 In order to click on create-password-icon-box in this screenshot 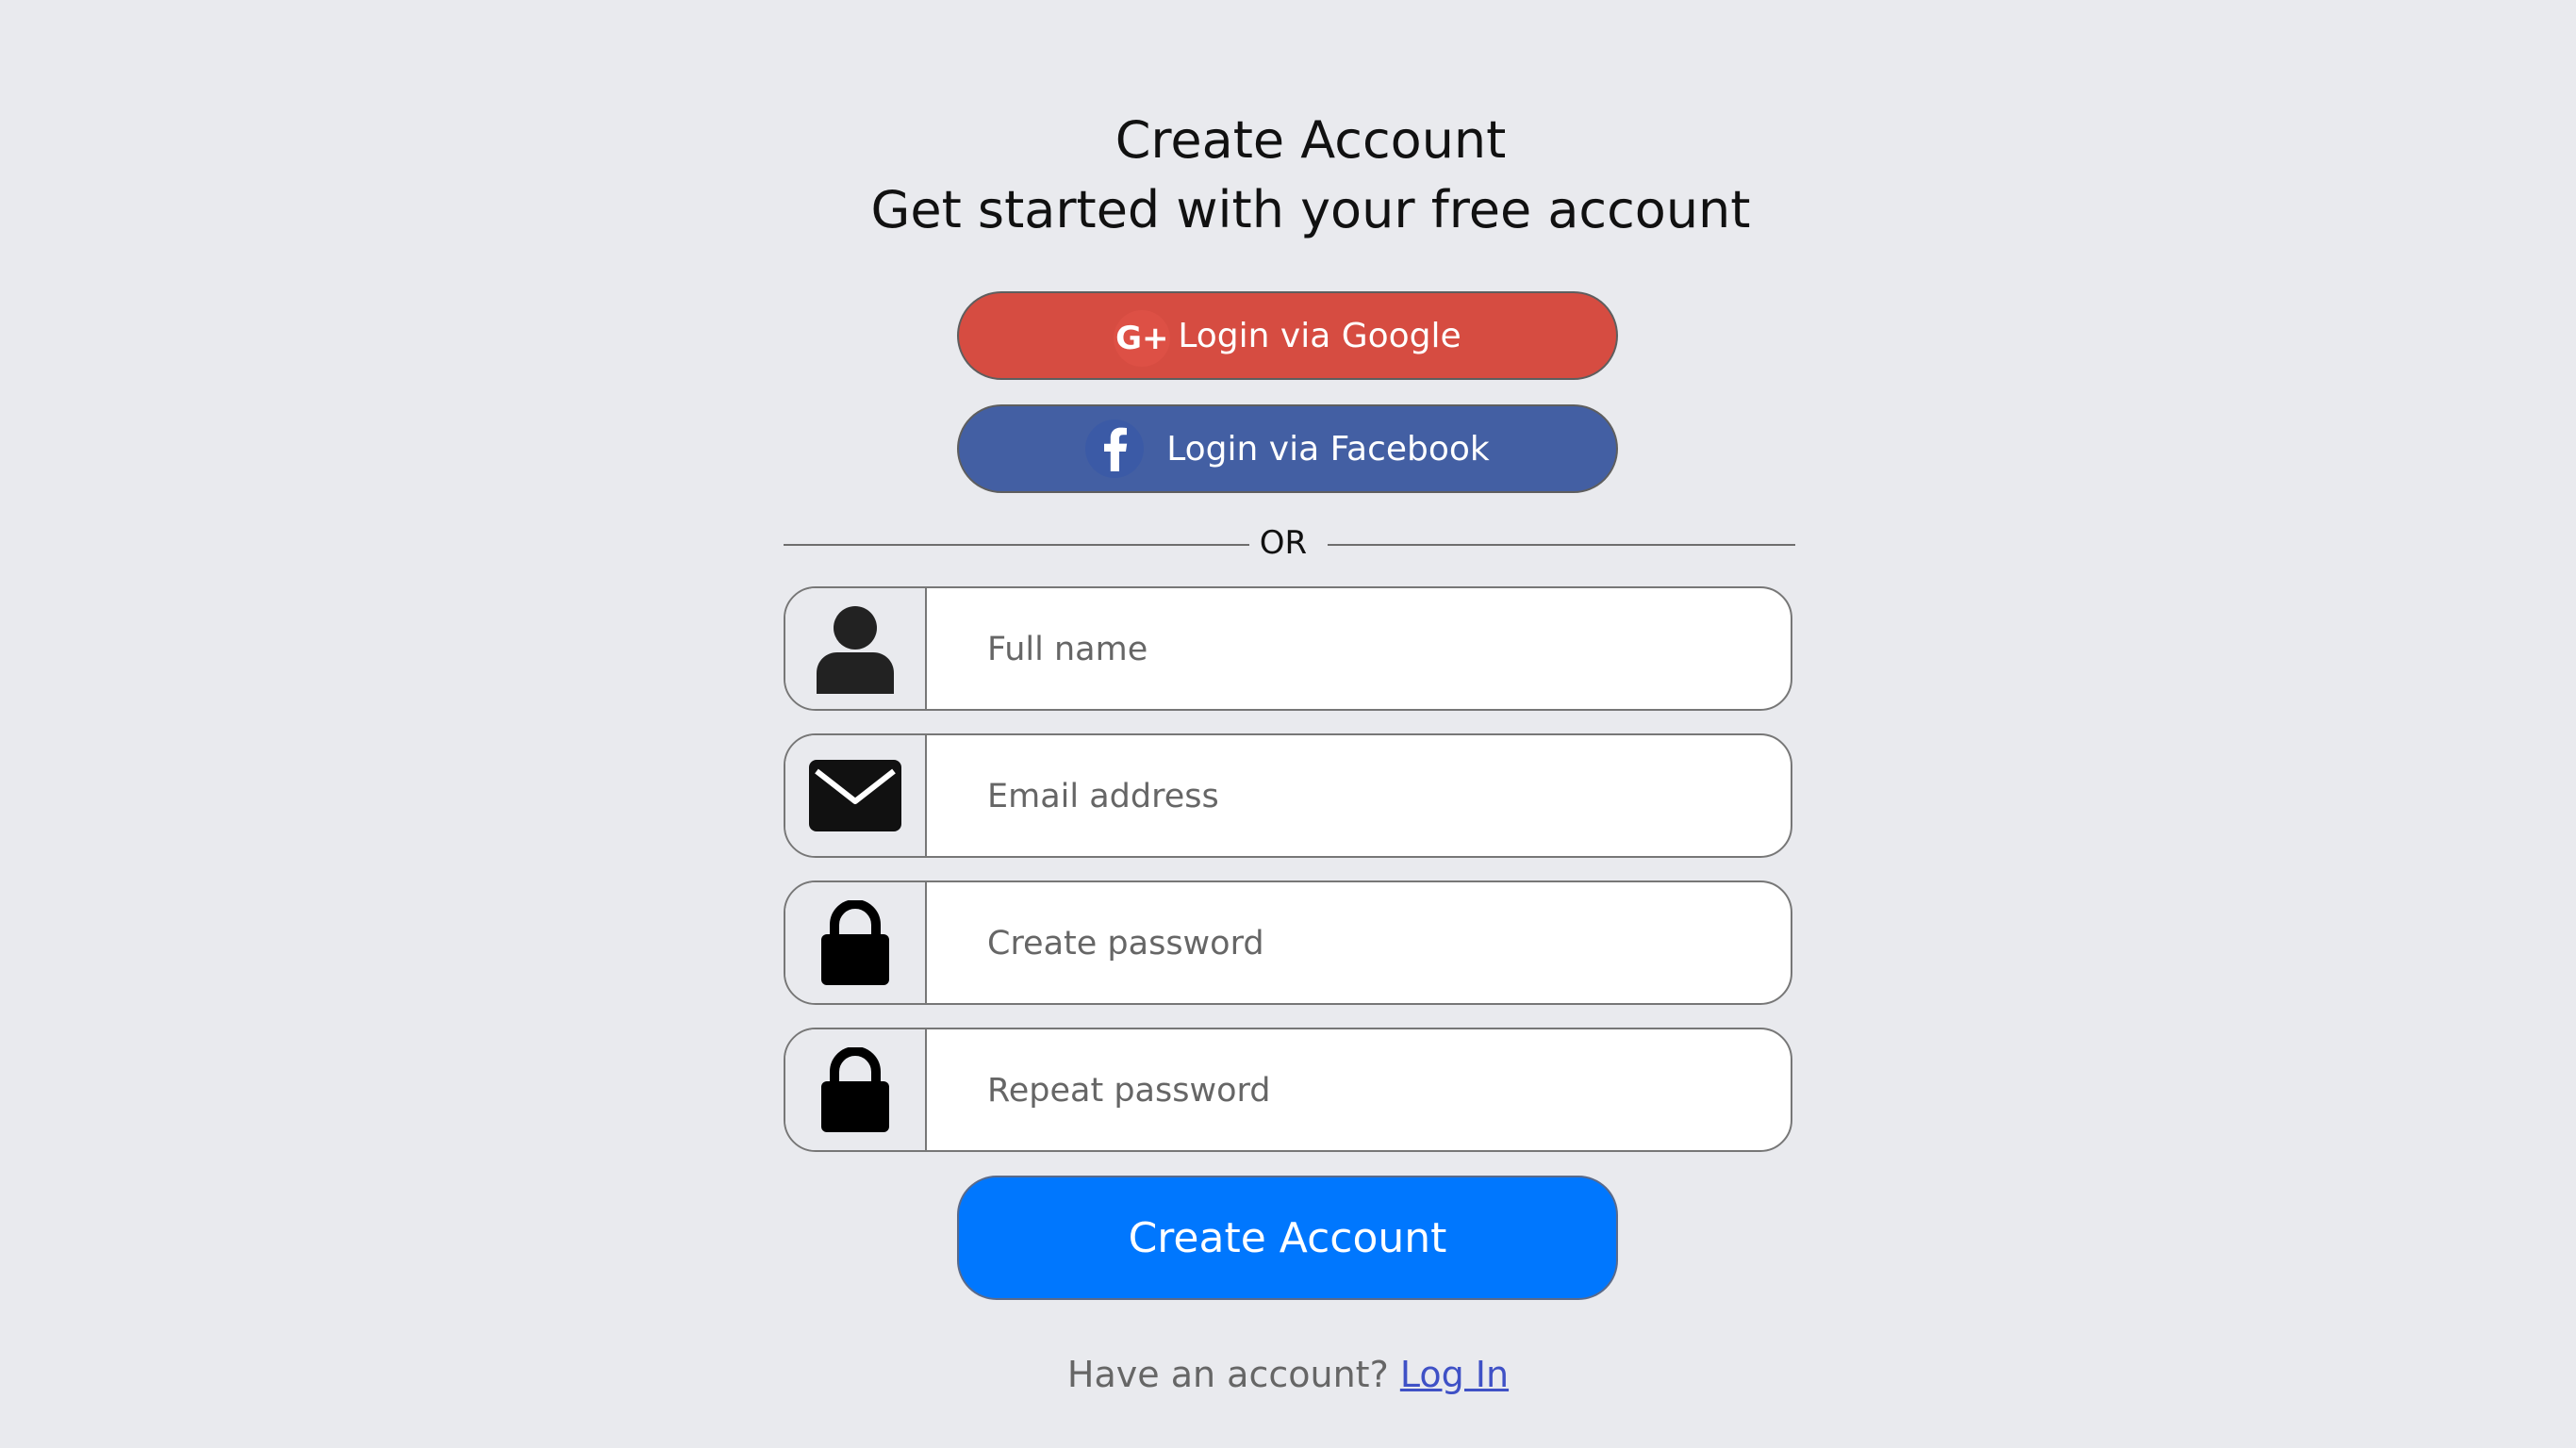, I will do `click(856, 942)`.